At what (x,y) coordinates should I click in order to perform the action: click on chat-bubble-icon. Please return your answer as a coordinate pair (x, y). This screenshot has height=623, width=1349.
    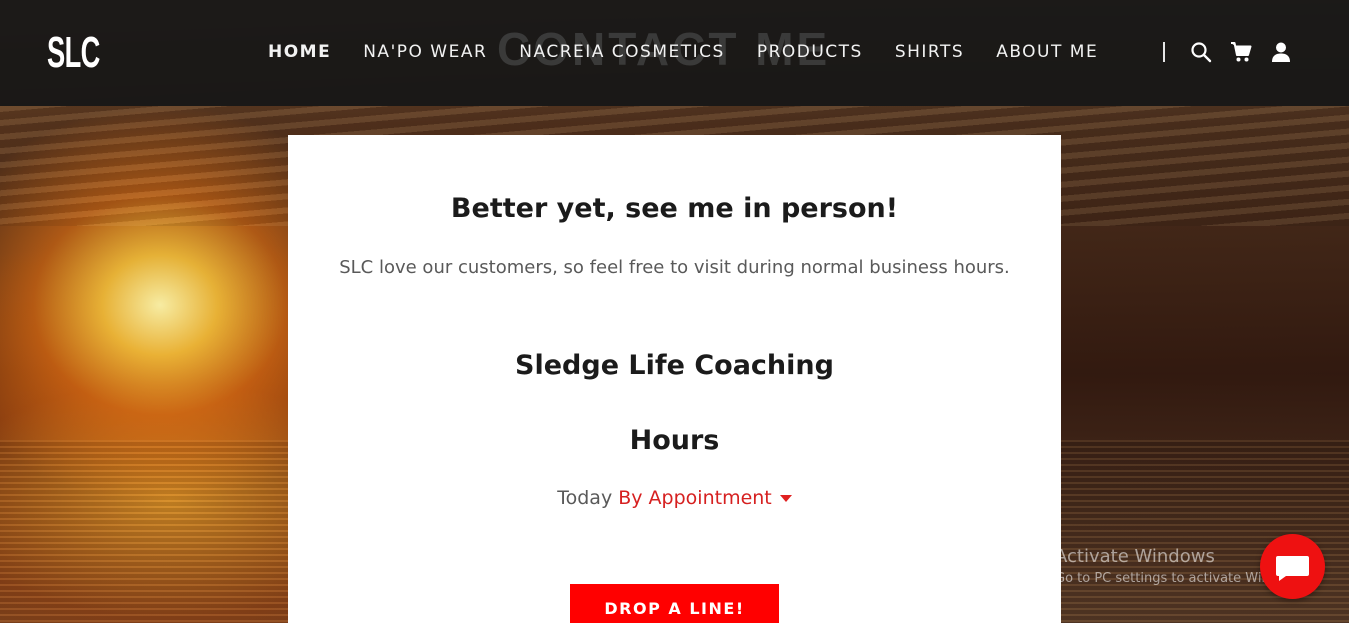
    Looking at the image, I should click on (1292, 568).